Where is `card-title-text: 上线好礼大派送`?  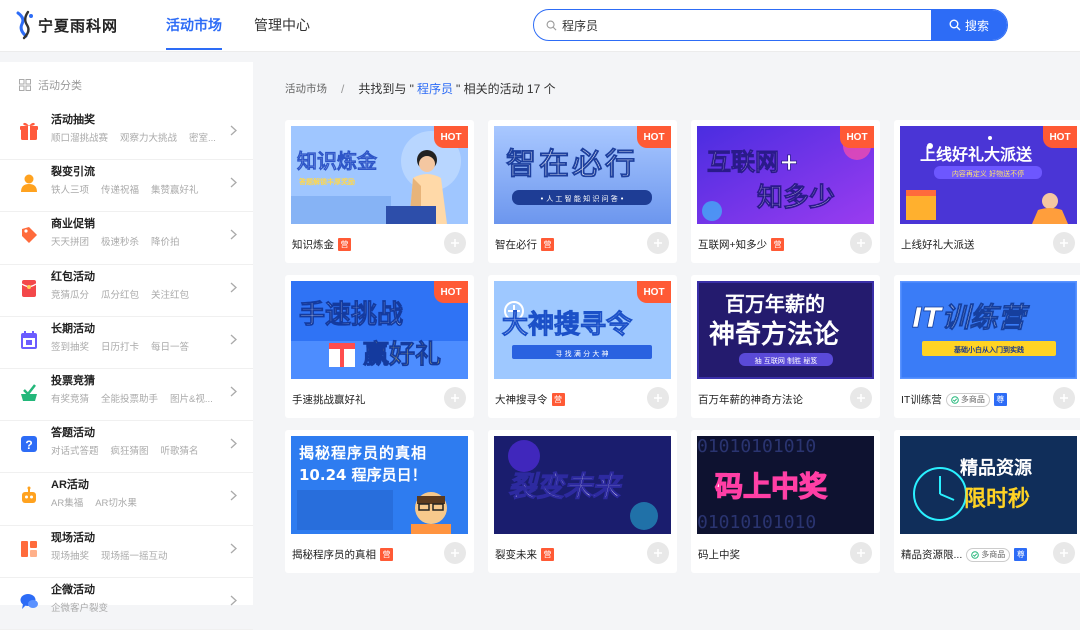
card-title-text: 上线好礼大派送 is located at coordinates (938, 245).